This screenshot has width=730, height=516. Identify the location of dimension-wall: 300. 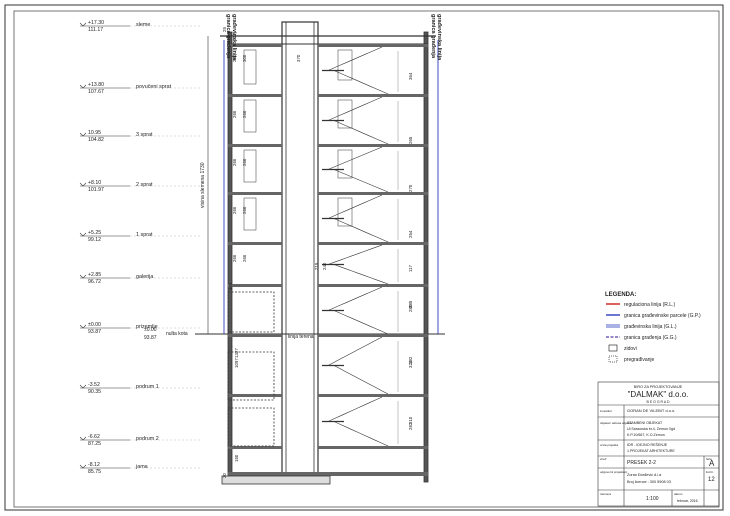
(244, 58).